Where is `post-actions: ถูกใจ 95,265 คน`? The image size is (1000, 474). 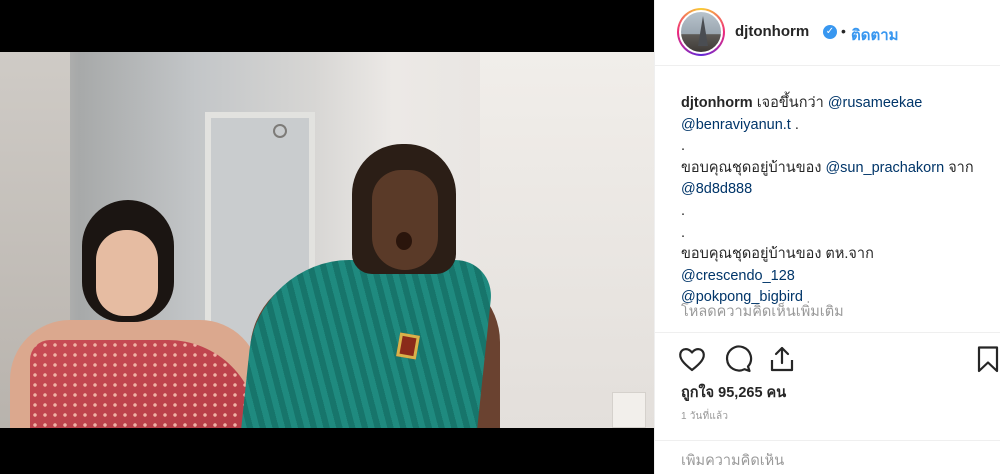
post-actions: ถูกใจ 95,265 คน is located at coordinates (827, 372).